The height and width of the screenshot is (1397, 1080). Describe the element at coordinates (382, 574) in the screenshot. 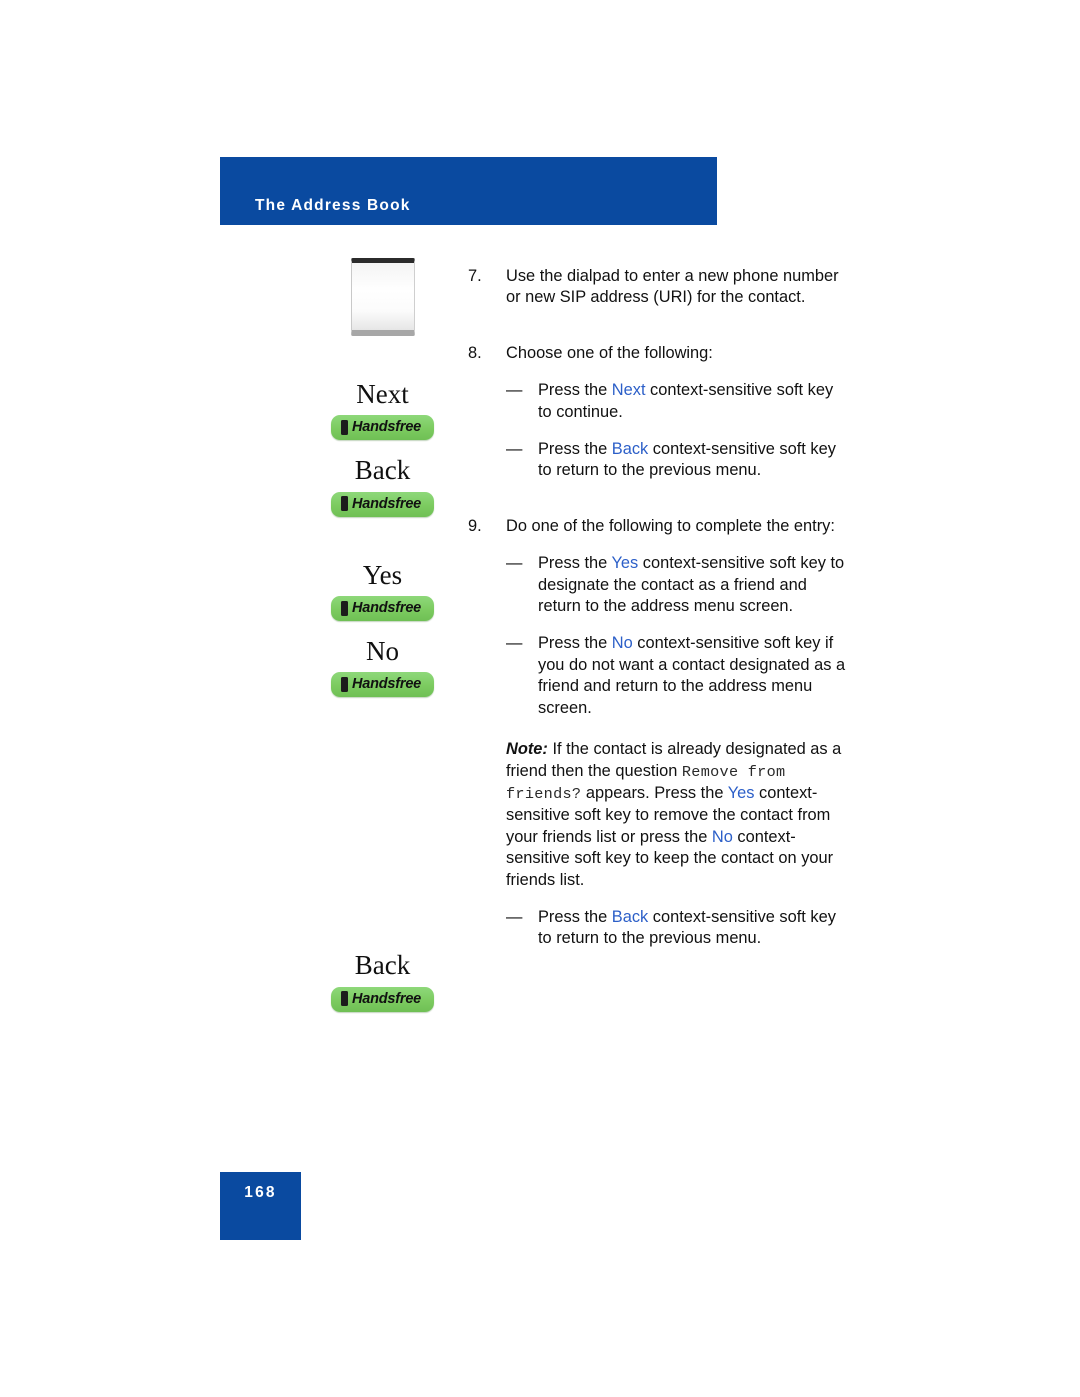

I see `yes-key-label: Yes` at that location.